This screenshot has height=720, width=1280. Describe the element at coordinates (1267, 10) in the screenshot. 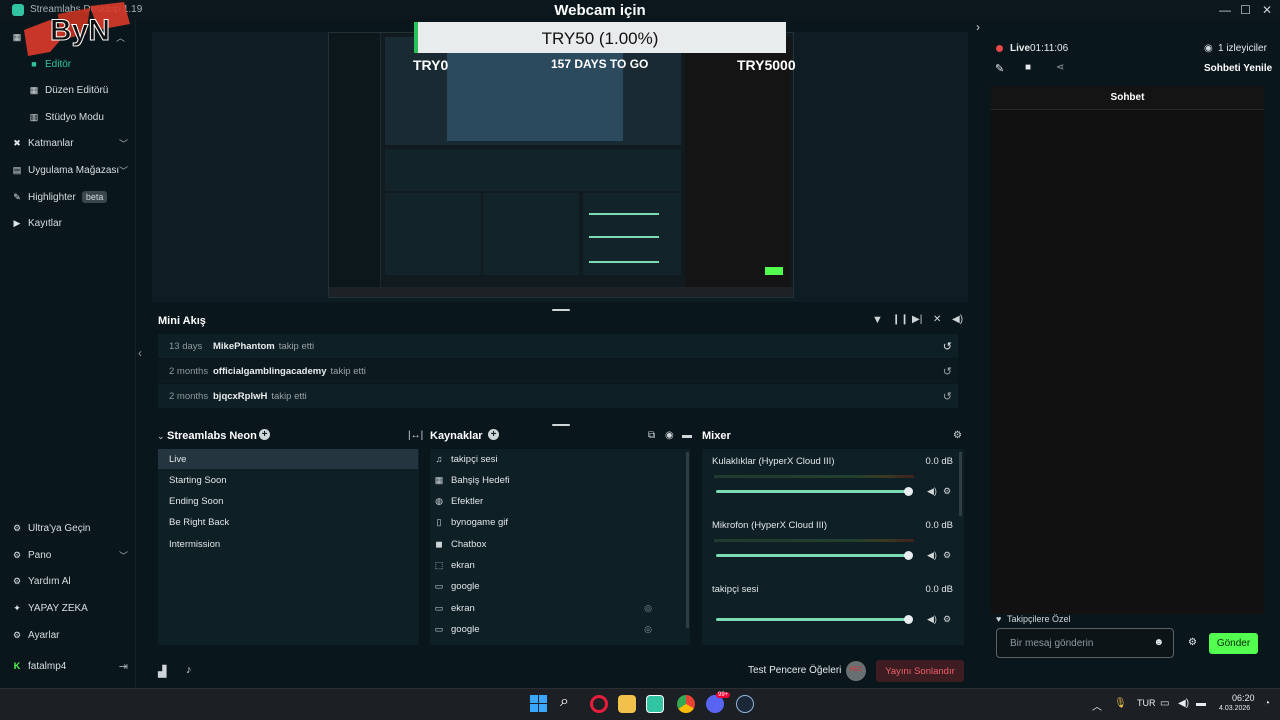

I see `close-button: ✕` at that location.